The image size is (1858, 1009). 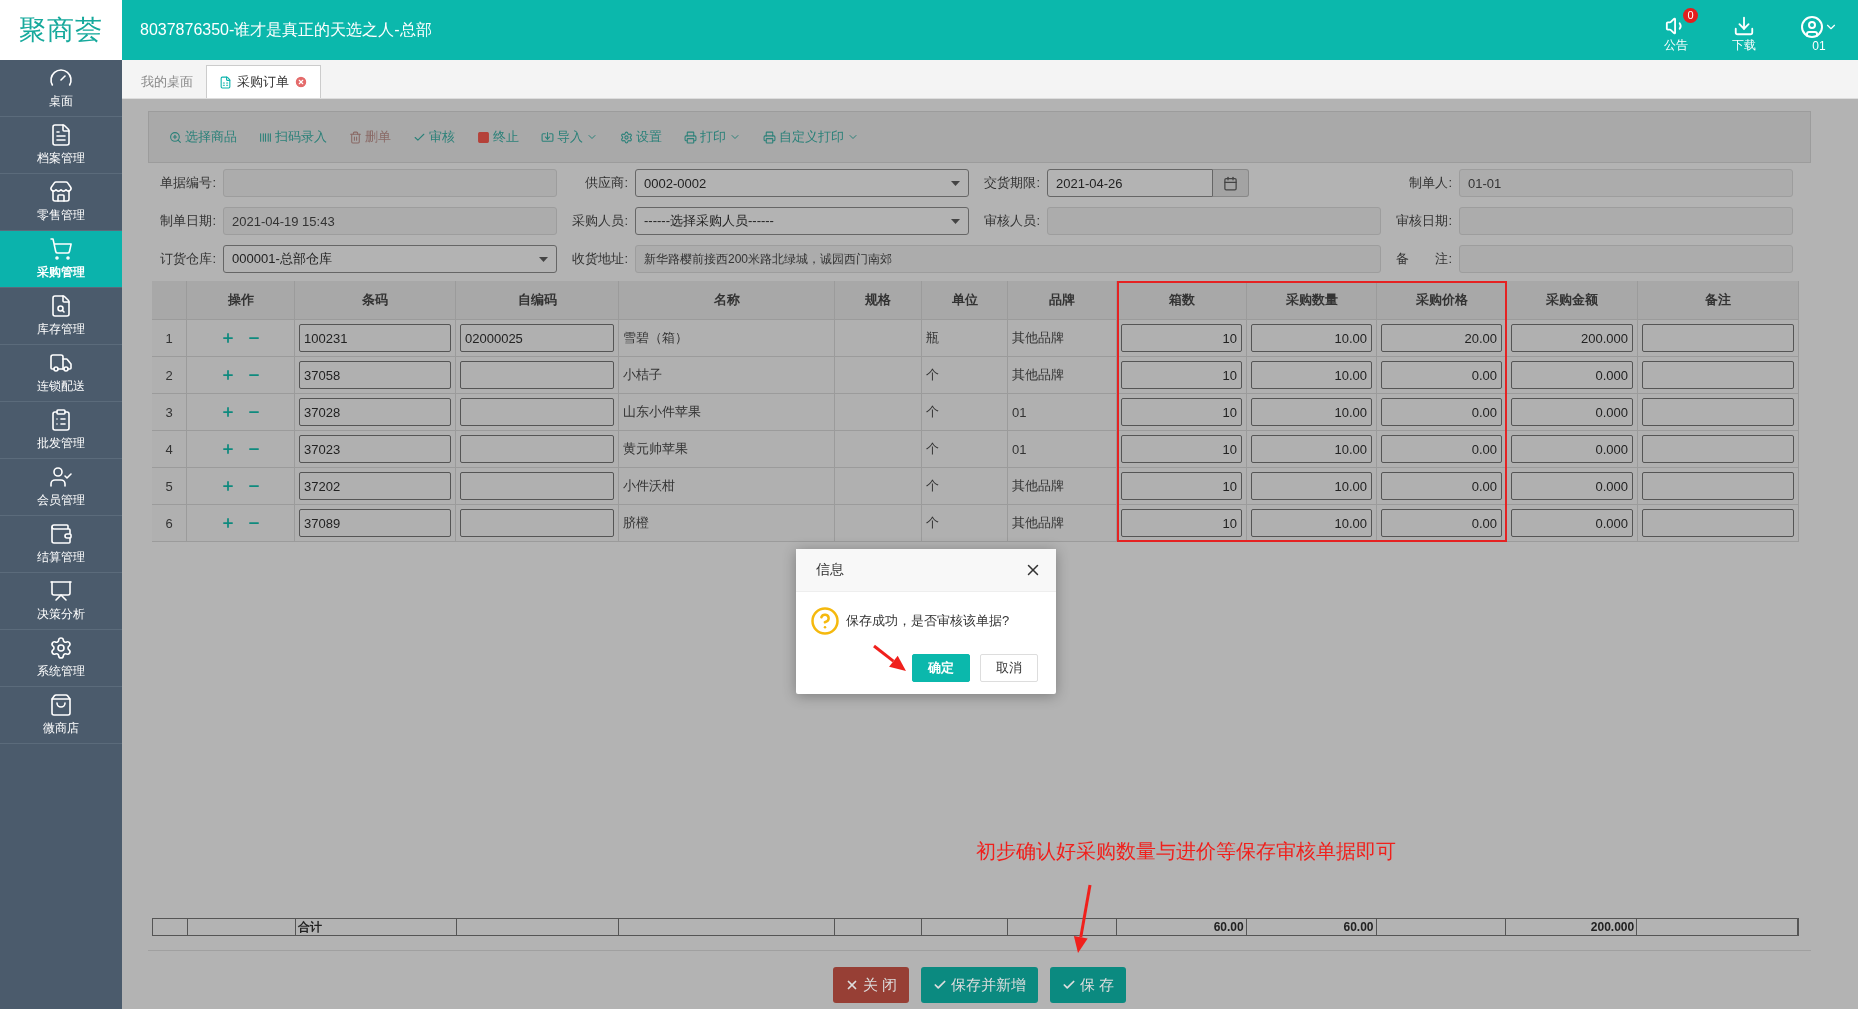 What do you see at coordinates (727, 486) in the screenshot?
I see `table-cell: 小件沃柑` at bounding box center [727, 486].